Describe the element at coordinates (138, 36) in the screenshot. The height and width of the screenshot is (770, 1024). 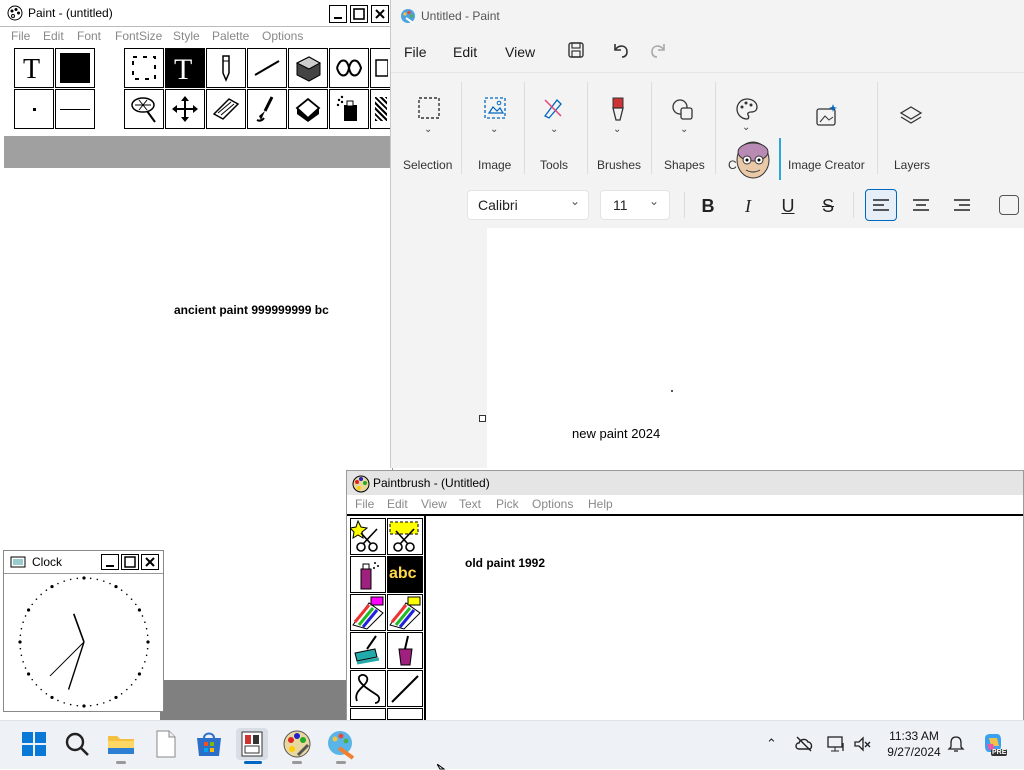
I see `menu-fontsize: FontSize` at that location.